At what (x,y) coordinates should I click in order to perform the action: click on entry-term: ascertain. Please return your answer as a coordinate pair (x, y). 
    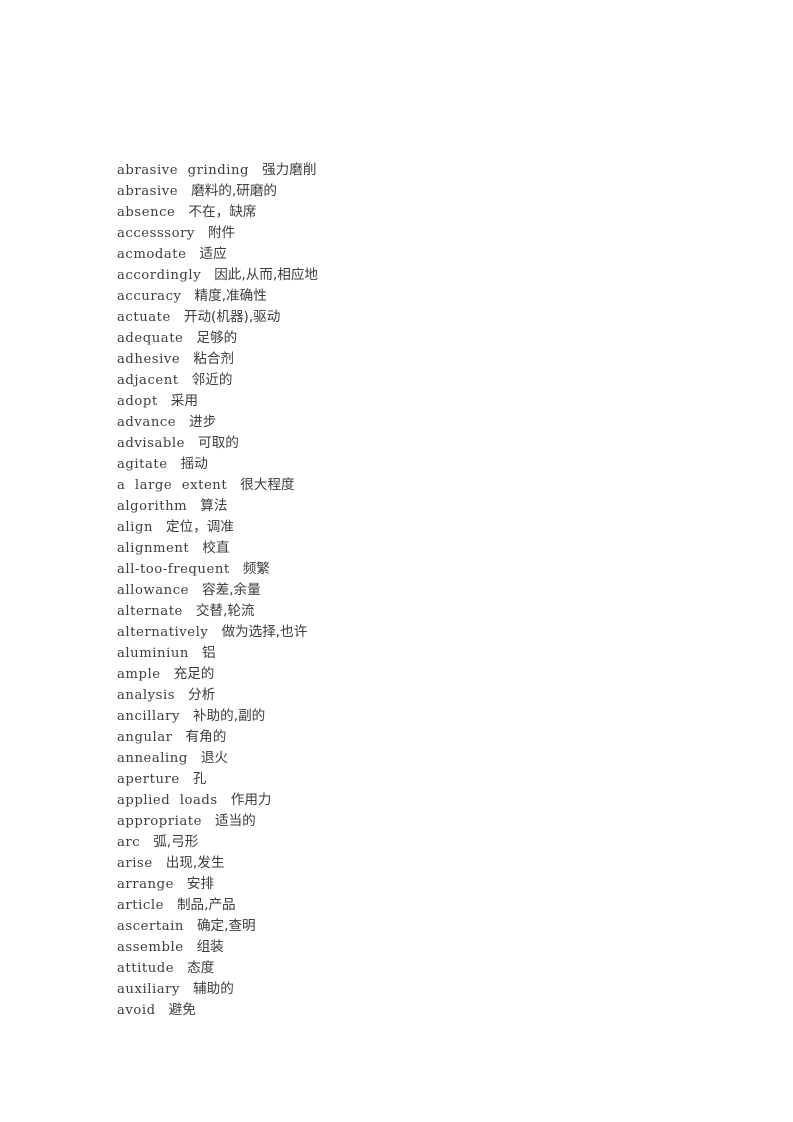
    Looking at the image, I should click on (150, 926).